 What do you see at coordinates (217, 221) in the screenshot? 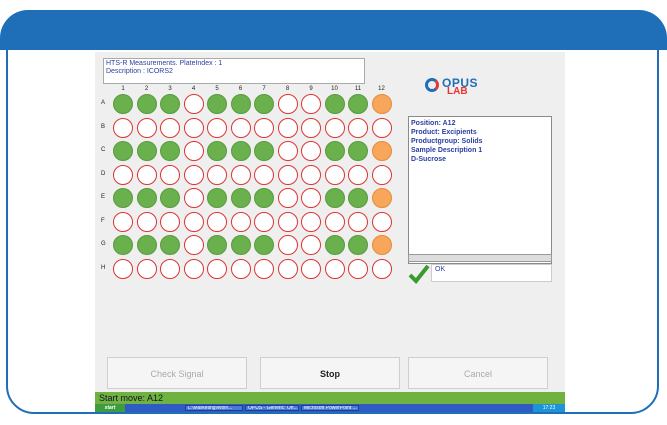
I see `well-F5` at bounding box center [217, 221].